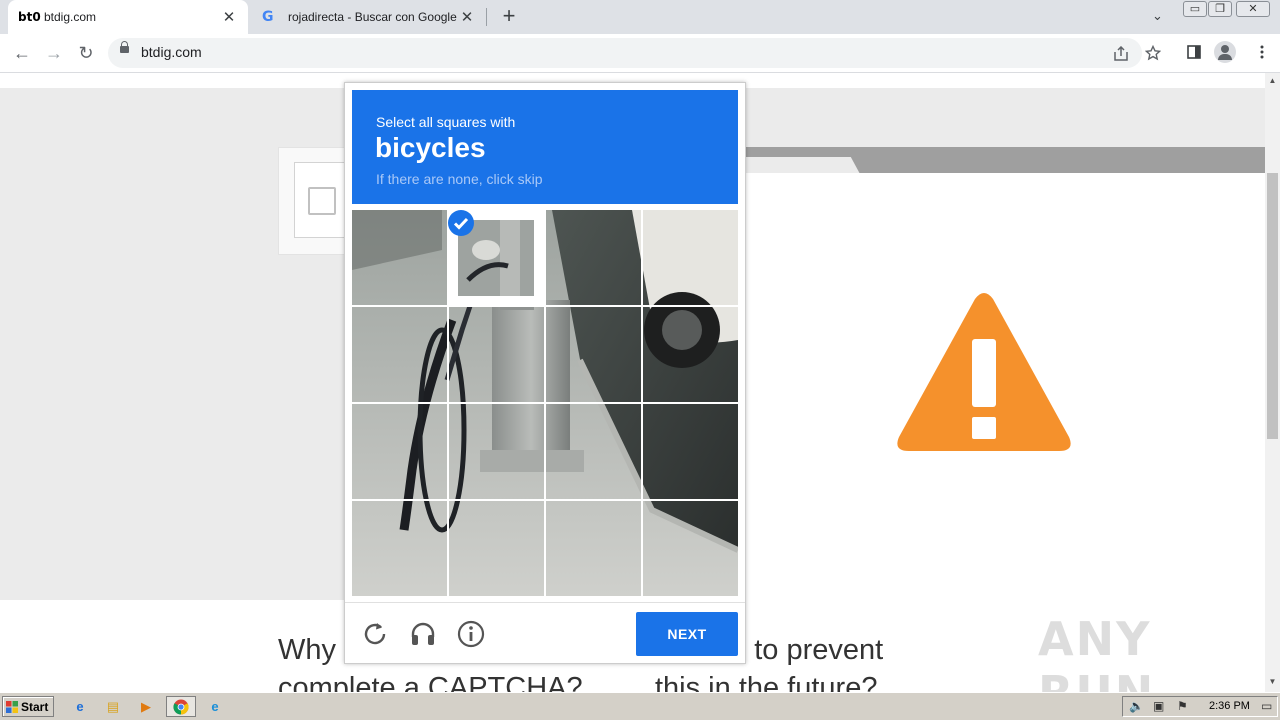 This screenshot has height=721, width=1280. I want to click on url-text: btdig.com, so click(171, 52).